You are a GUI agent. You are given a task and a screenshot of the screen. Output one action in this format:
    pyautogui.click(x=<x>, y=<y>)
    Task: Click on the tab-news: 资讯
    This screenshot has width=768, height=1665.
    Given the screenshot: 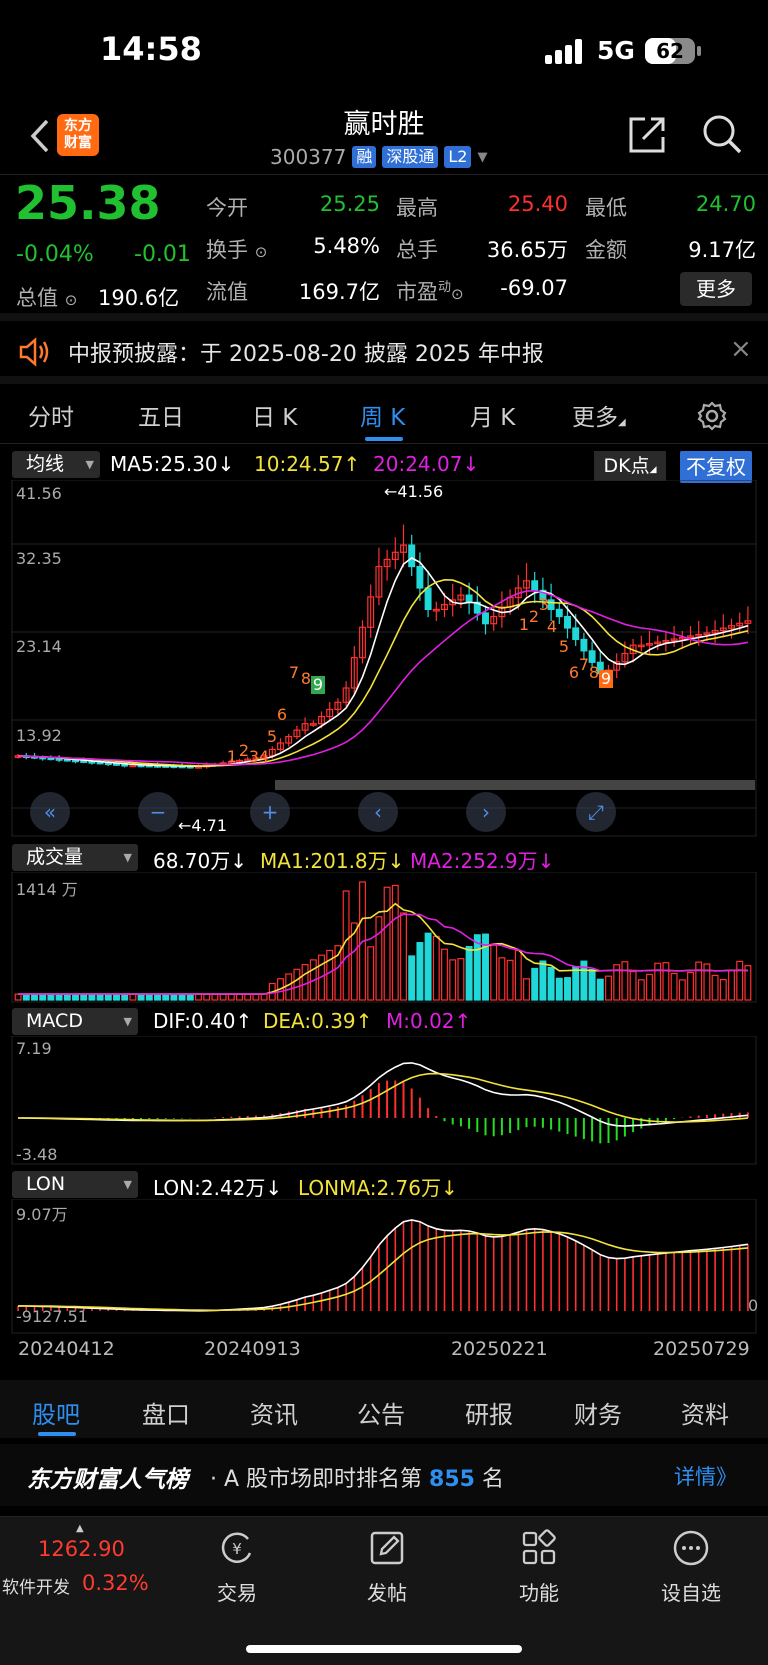 What is the action you would take?
    pyautogui.click(x=274, y=1412)
    